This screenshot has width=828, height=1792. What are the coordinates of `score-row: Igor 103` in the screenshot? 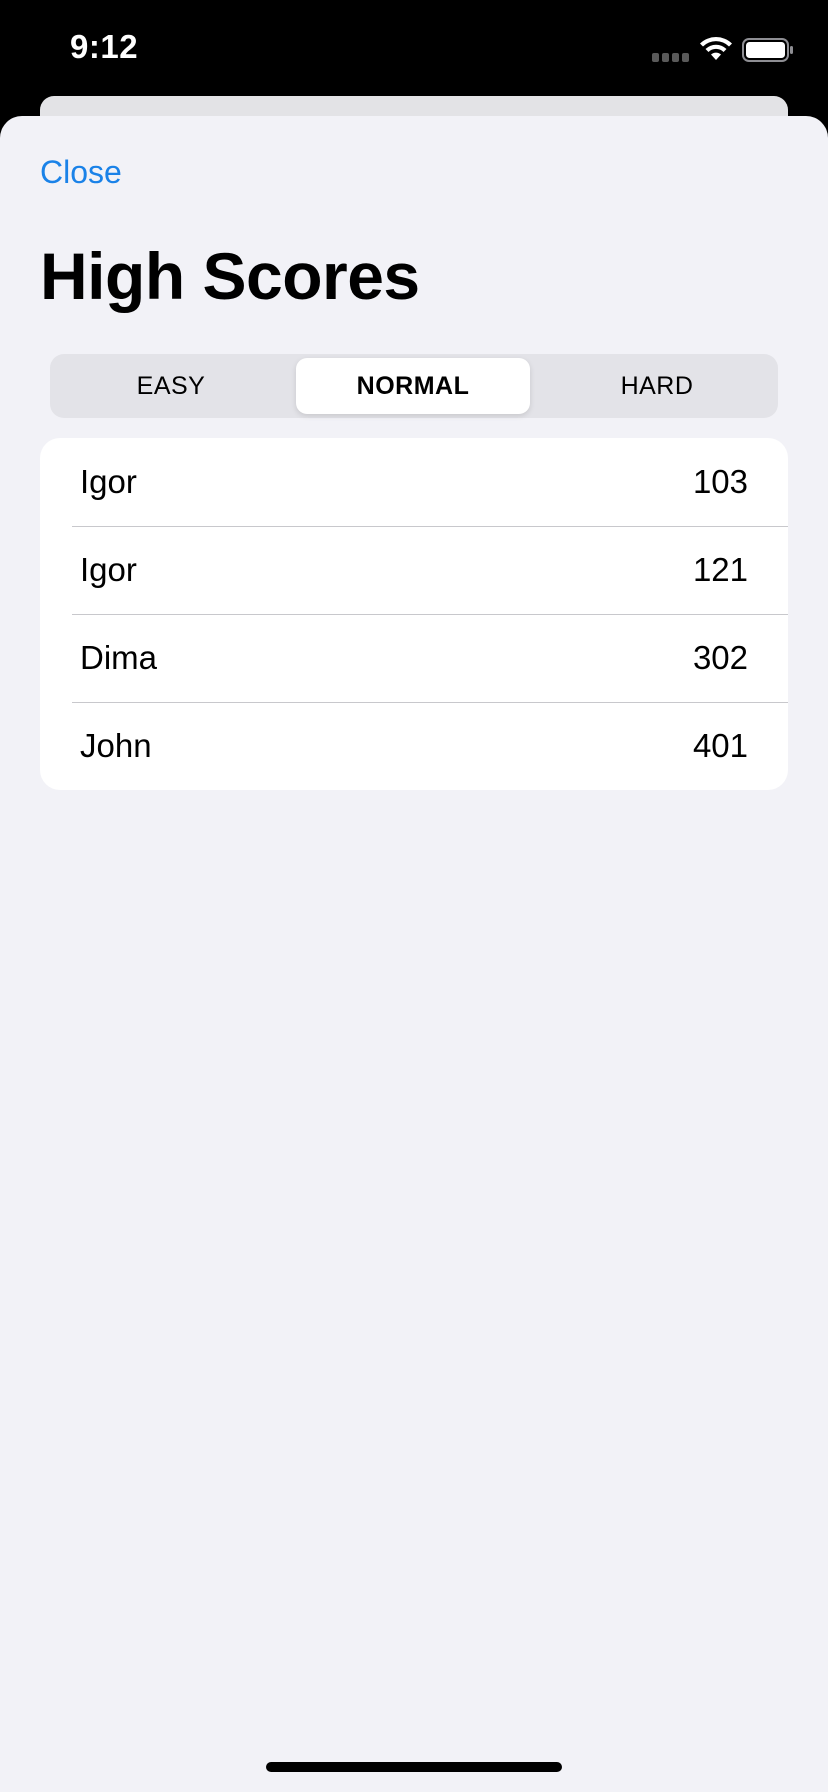 It's located at (414, 482).